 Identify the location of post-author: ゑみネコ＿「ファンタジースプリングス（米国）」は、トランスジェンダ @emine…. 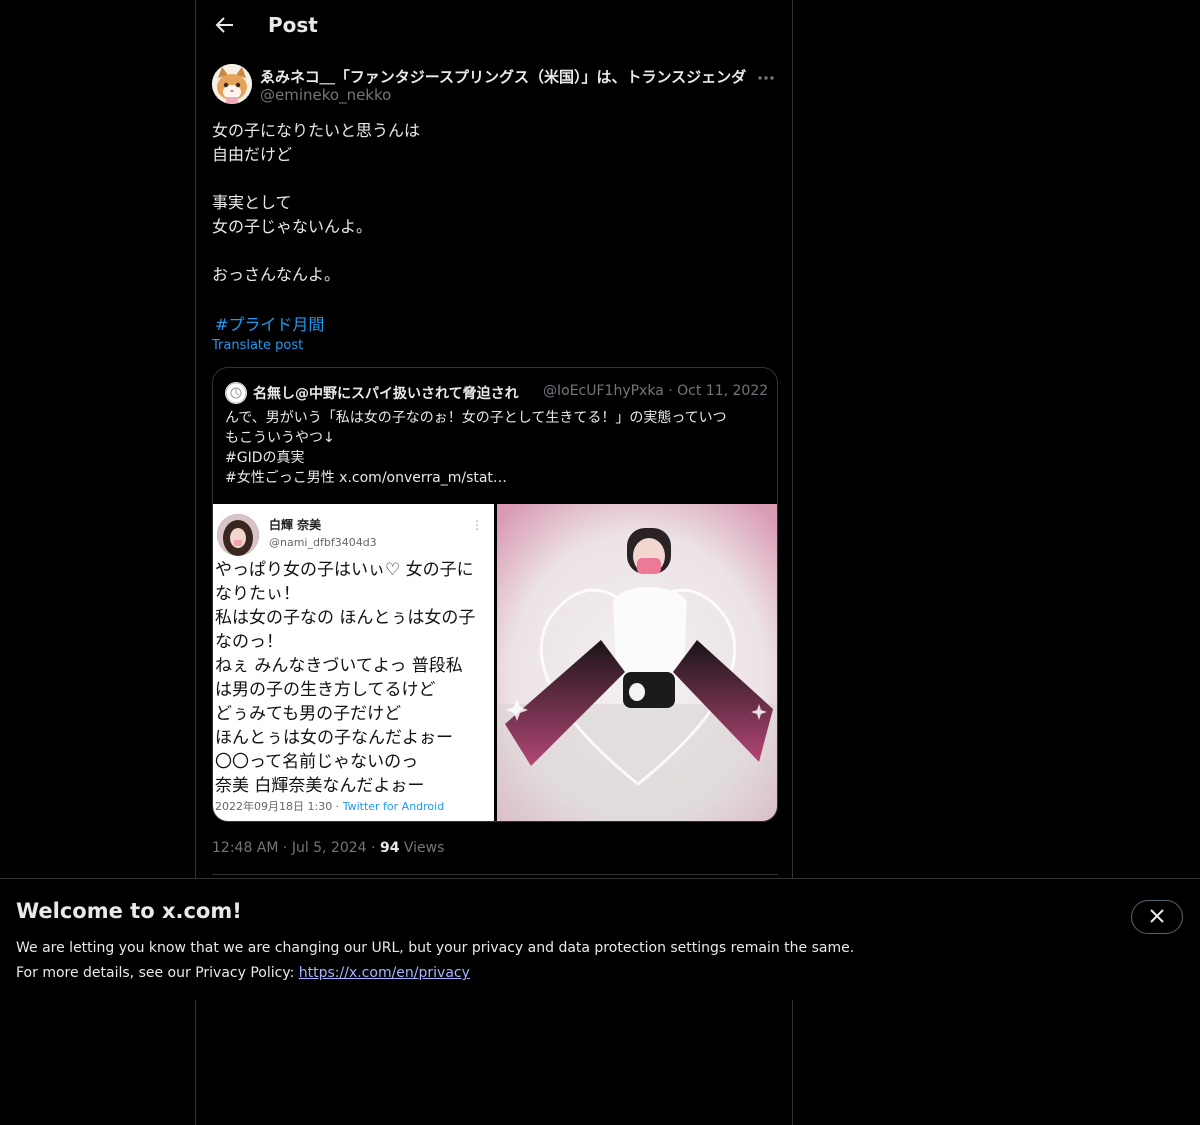
(495, 86).